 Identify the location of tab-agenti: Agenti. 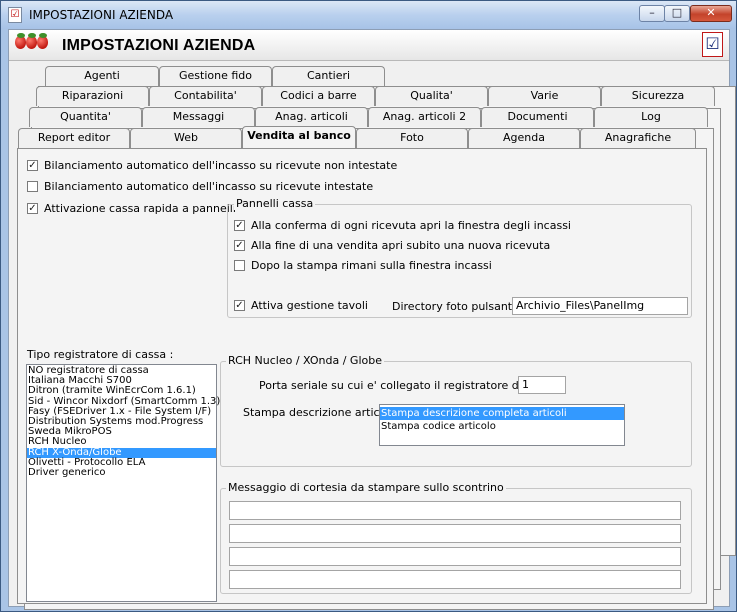
(102, 76).